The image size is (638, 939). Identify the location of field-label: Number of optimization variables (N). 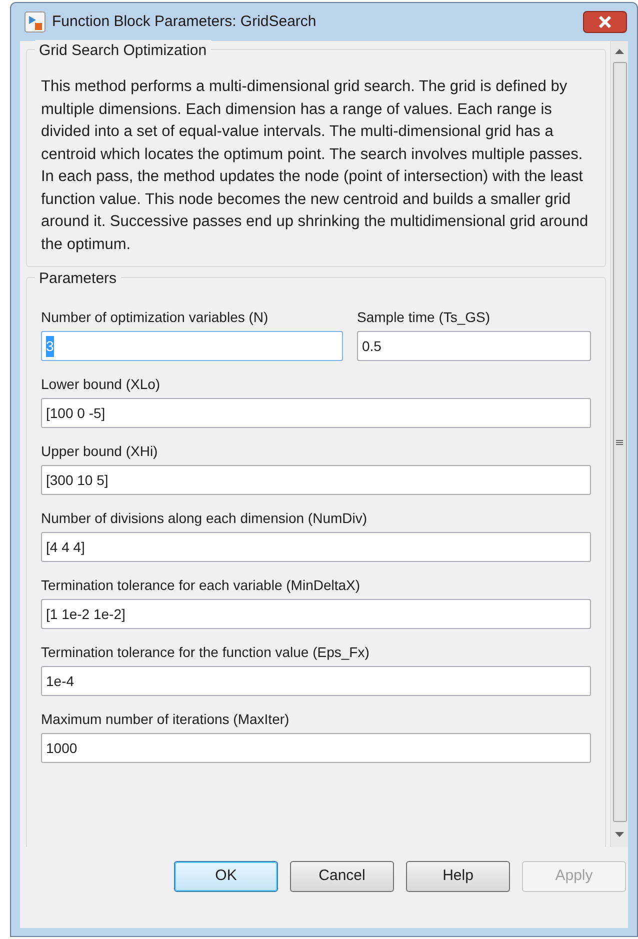
(155, 317).